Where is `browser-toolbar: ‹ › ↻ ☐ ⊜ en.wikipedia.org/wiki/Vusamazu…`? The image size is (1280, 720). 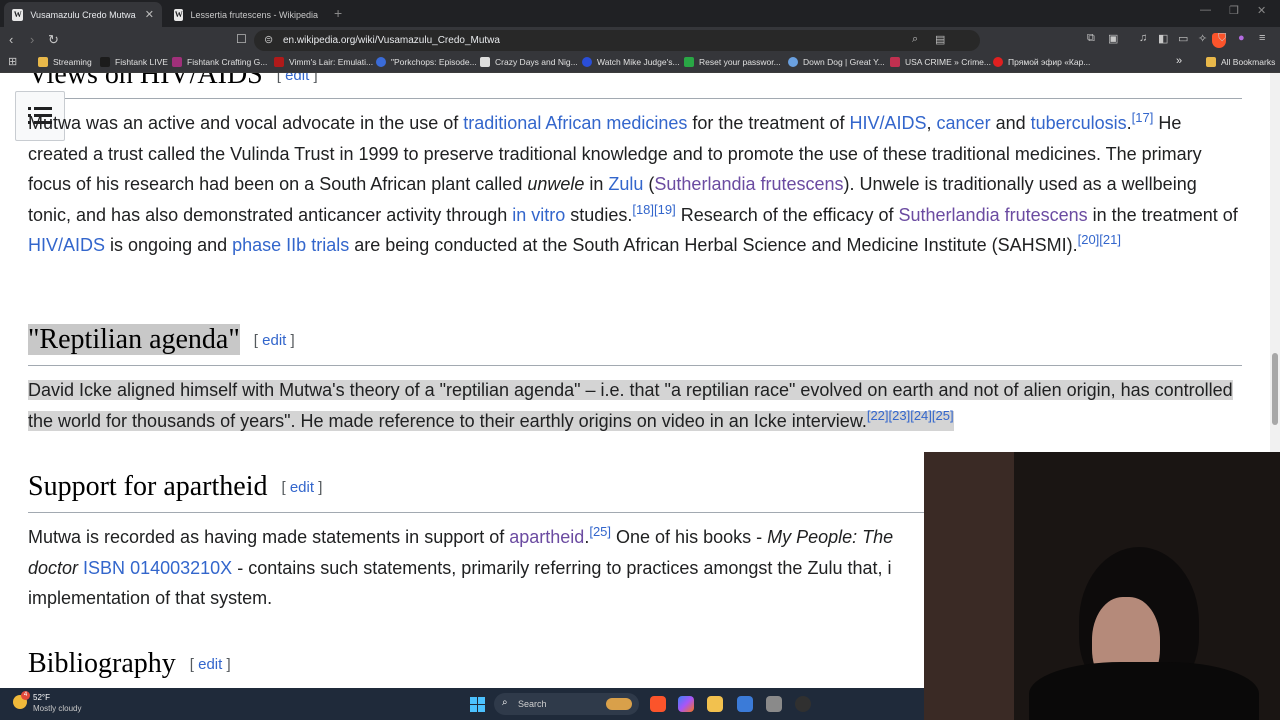
browser-toolbar: ‹ › ↻ ☐ ⊜ en.wikipedia.org/wiki/Vusamazu… is located at coordinates (640, 40).